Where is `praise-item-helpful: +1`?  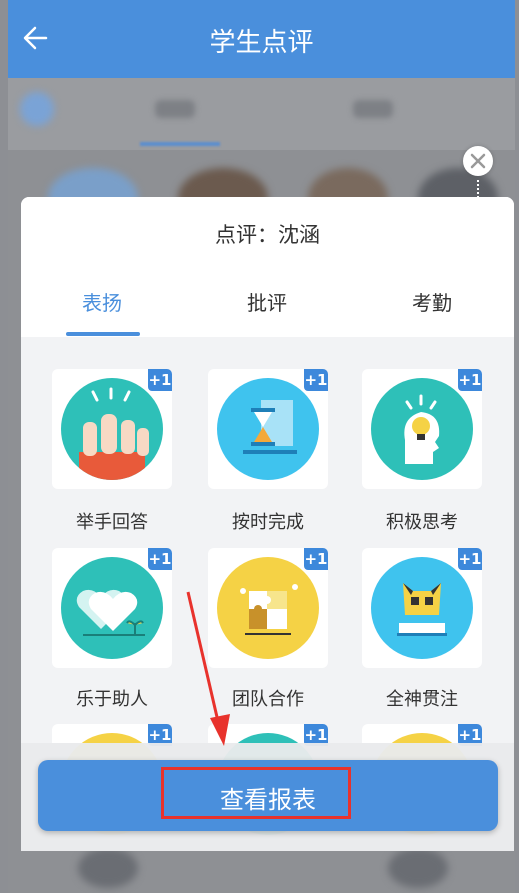
praise-item-helpful: +1 is located at coordinates (112, 608).